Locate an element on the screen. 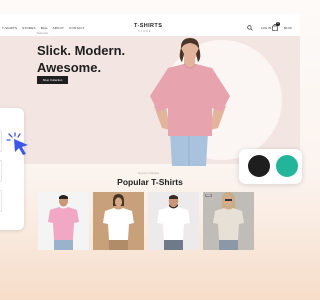  swatch-teal is located at coordinates (287, 166).